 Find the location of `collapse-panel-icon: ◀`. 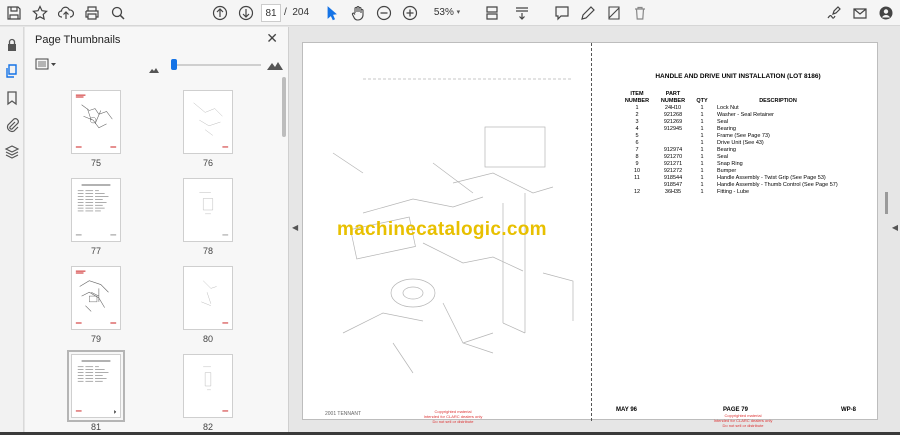

collapse-panel-icon: ◀ is located at coordinates (295, 227).